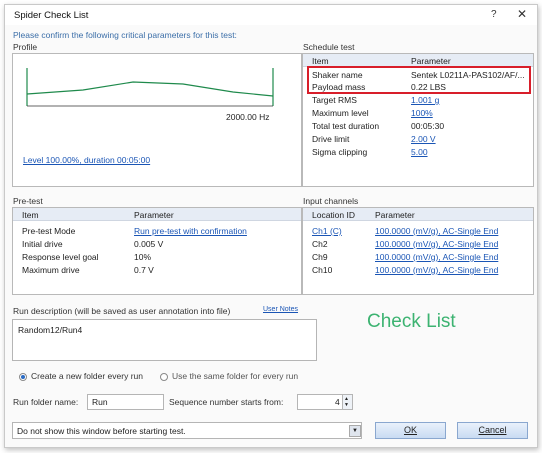 Image resolution: width=542 pixels, height=453 pixels. Describe the element at coordinates (325, 402) in the screenshot. I see `sequence-stepper: 4 ▲ ▼` at that location.